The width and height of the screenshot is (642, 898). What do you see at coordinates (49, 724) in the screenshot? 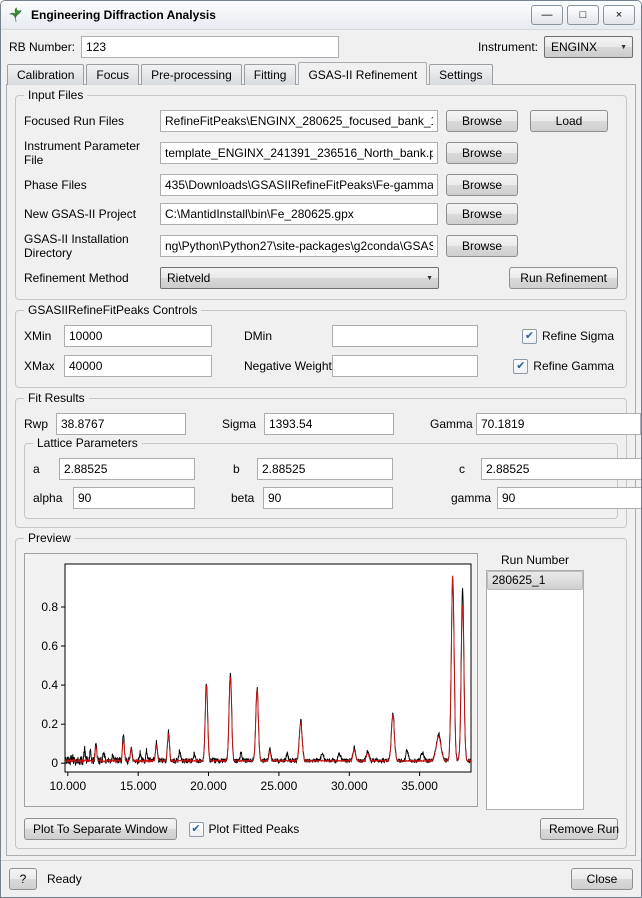
I see `svg-text: 0.2` at bounding box center [49, 724].